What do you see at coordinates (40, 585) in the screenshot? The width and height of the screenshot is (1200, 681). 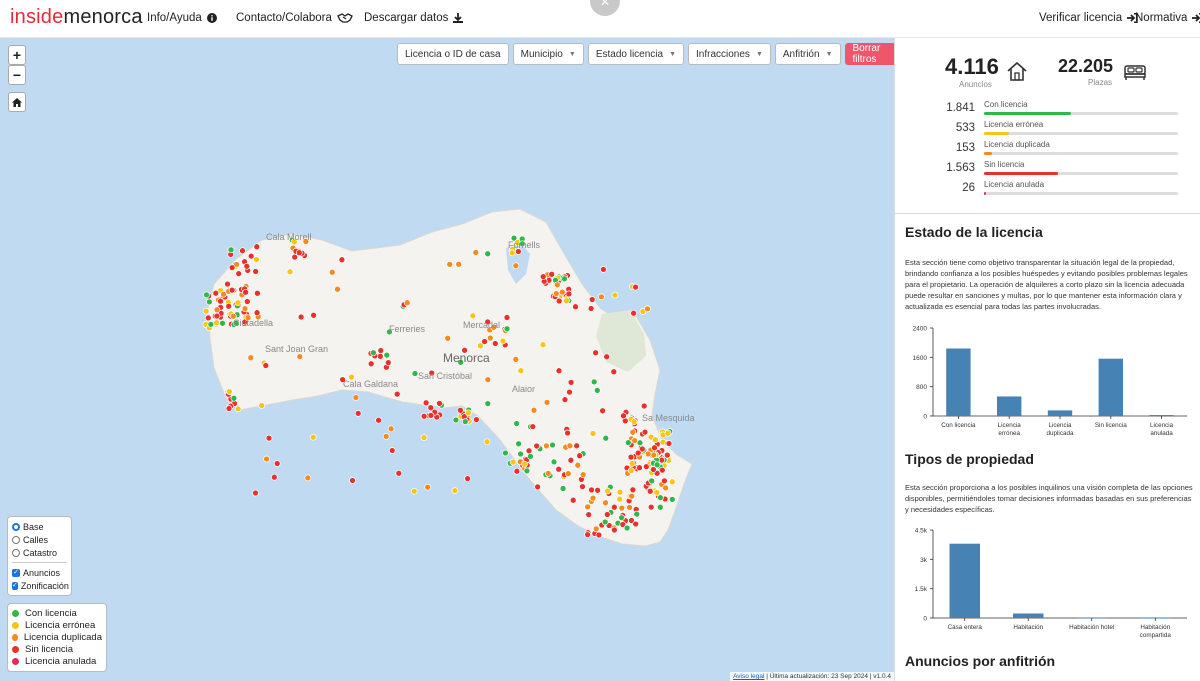 I see `overlay-zoning-option: ✓ Zonificación` at bounding box center [40, 585].